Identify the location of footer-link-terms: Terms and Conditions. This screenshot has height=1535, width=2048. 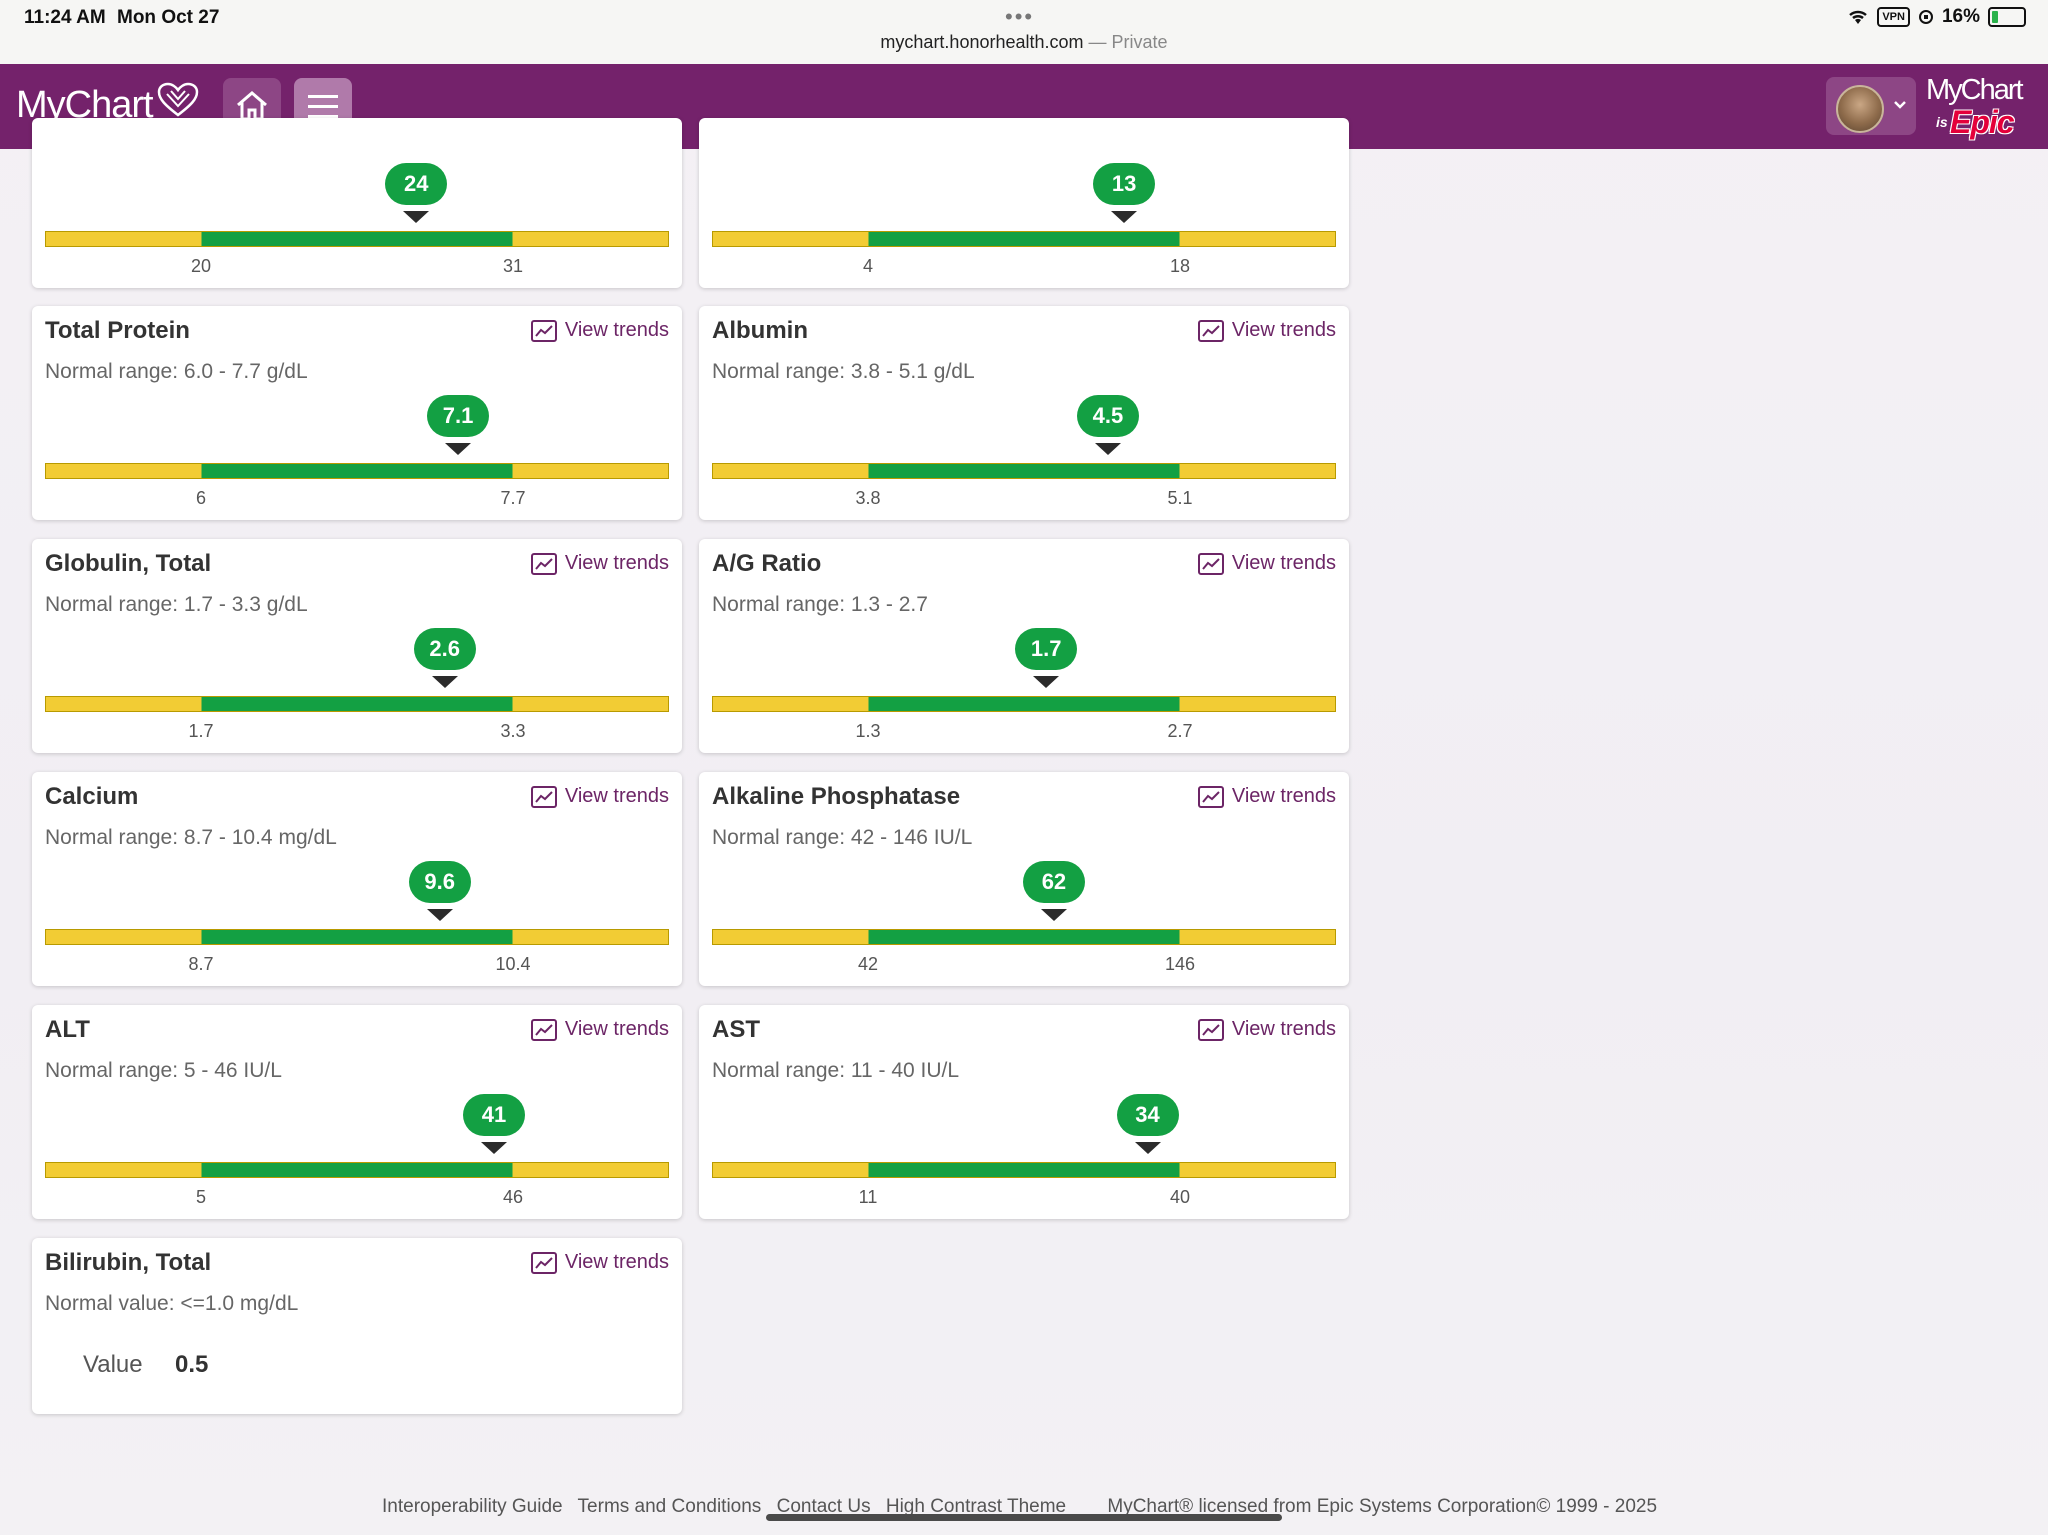
(670, 1506).